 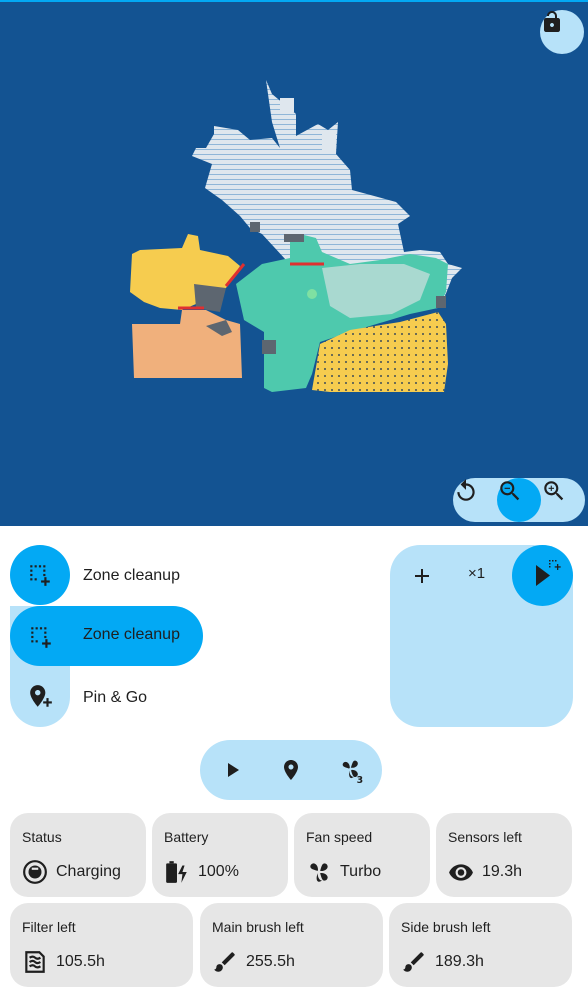 I want to click on status-tile: Status Charging, so click(x=78, y=855).